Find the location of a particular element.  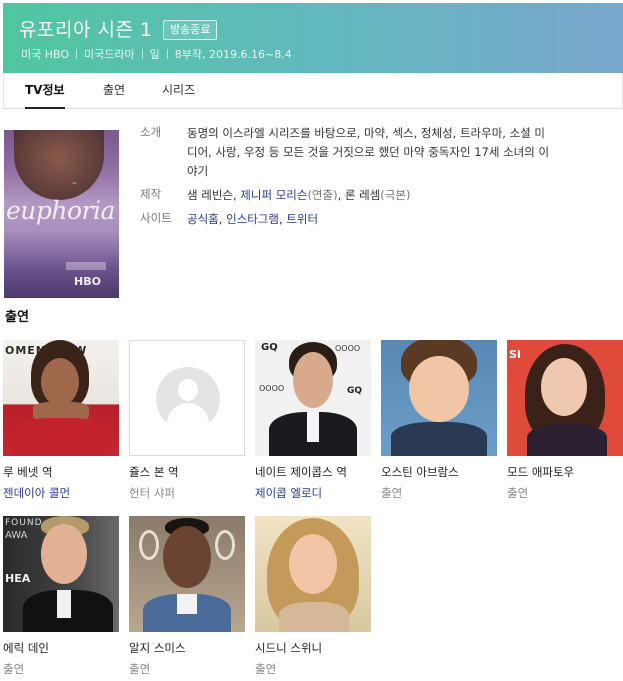

cast-role: 시드니 스위니 is located at coordinates (289, 648).